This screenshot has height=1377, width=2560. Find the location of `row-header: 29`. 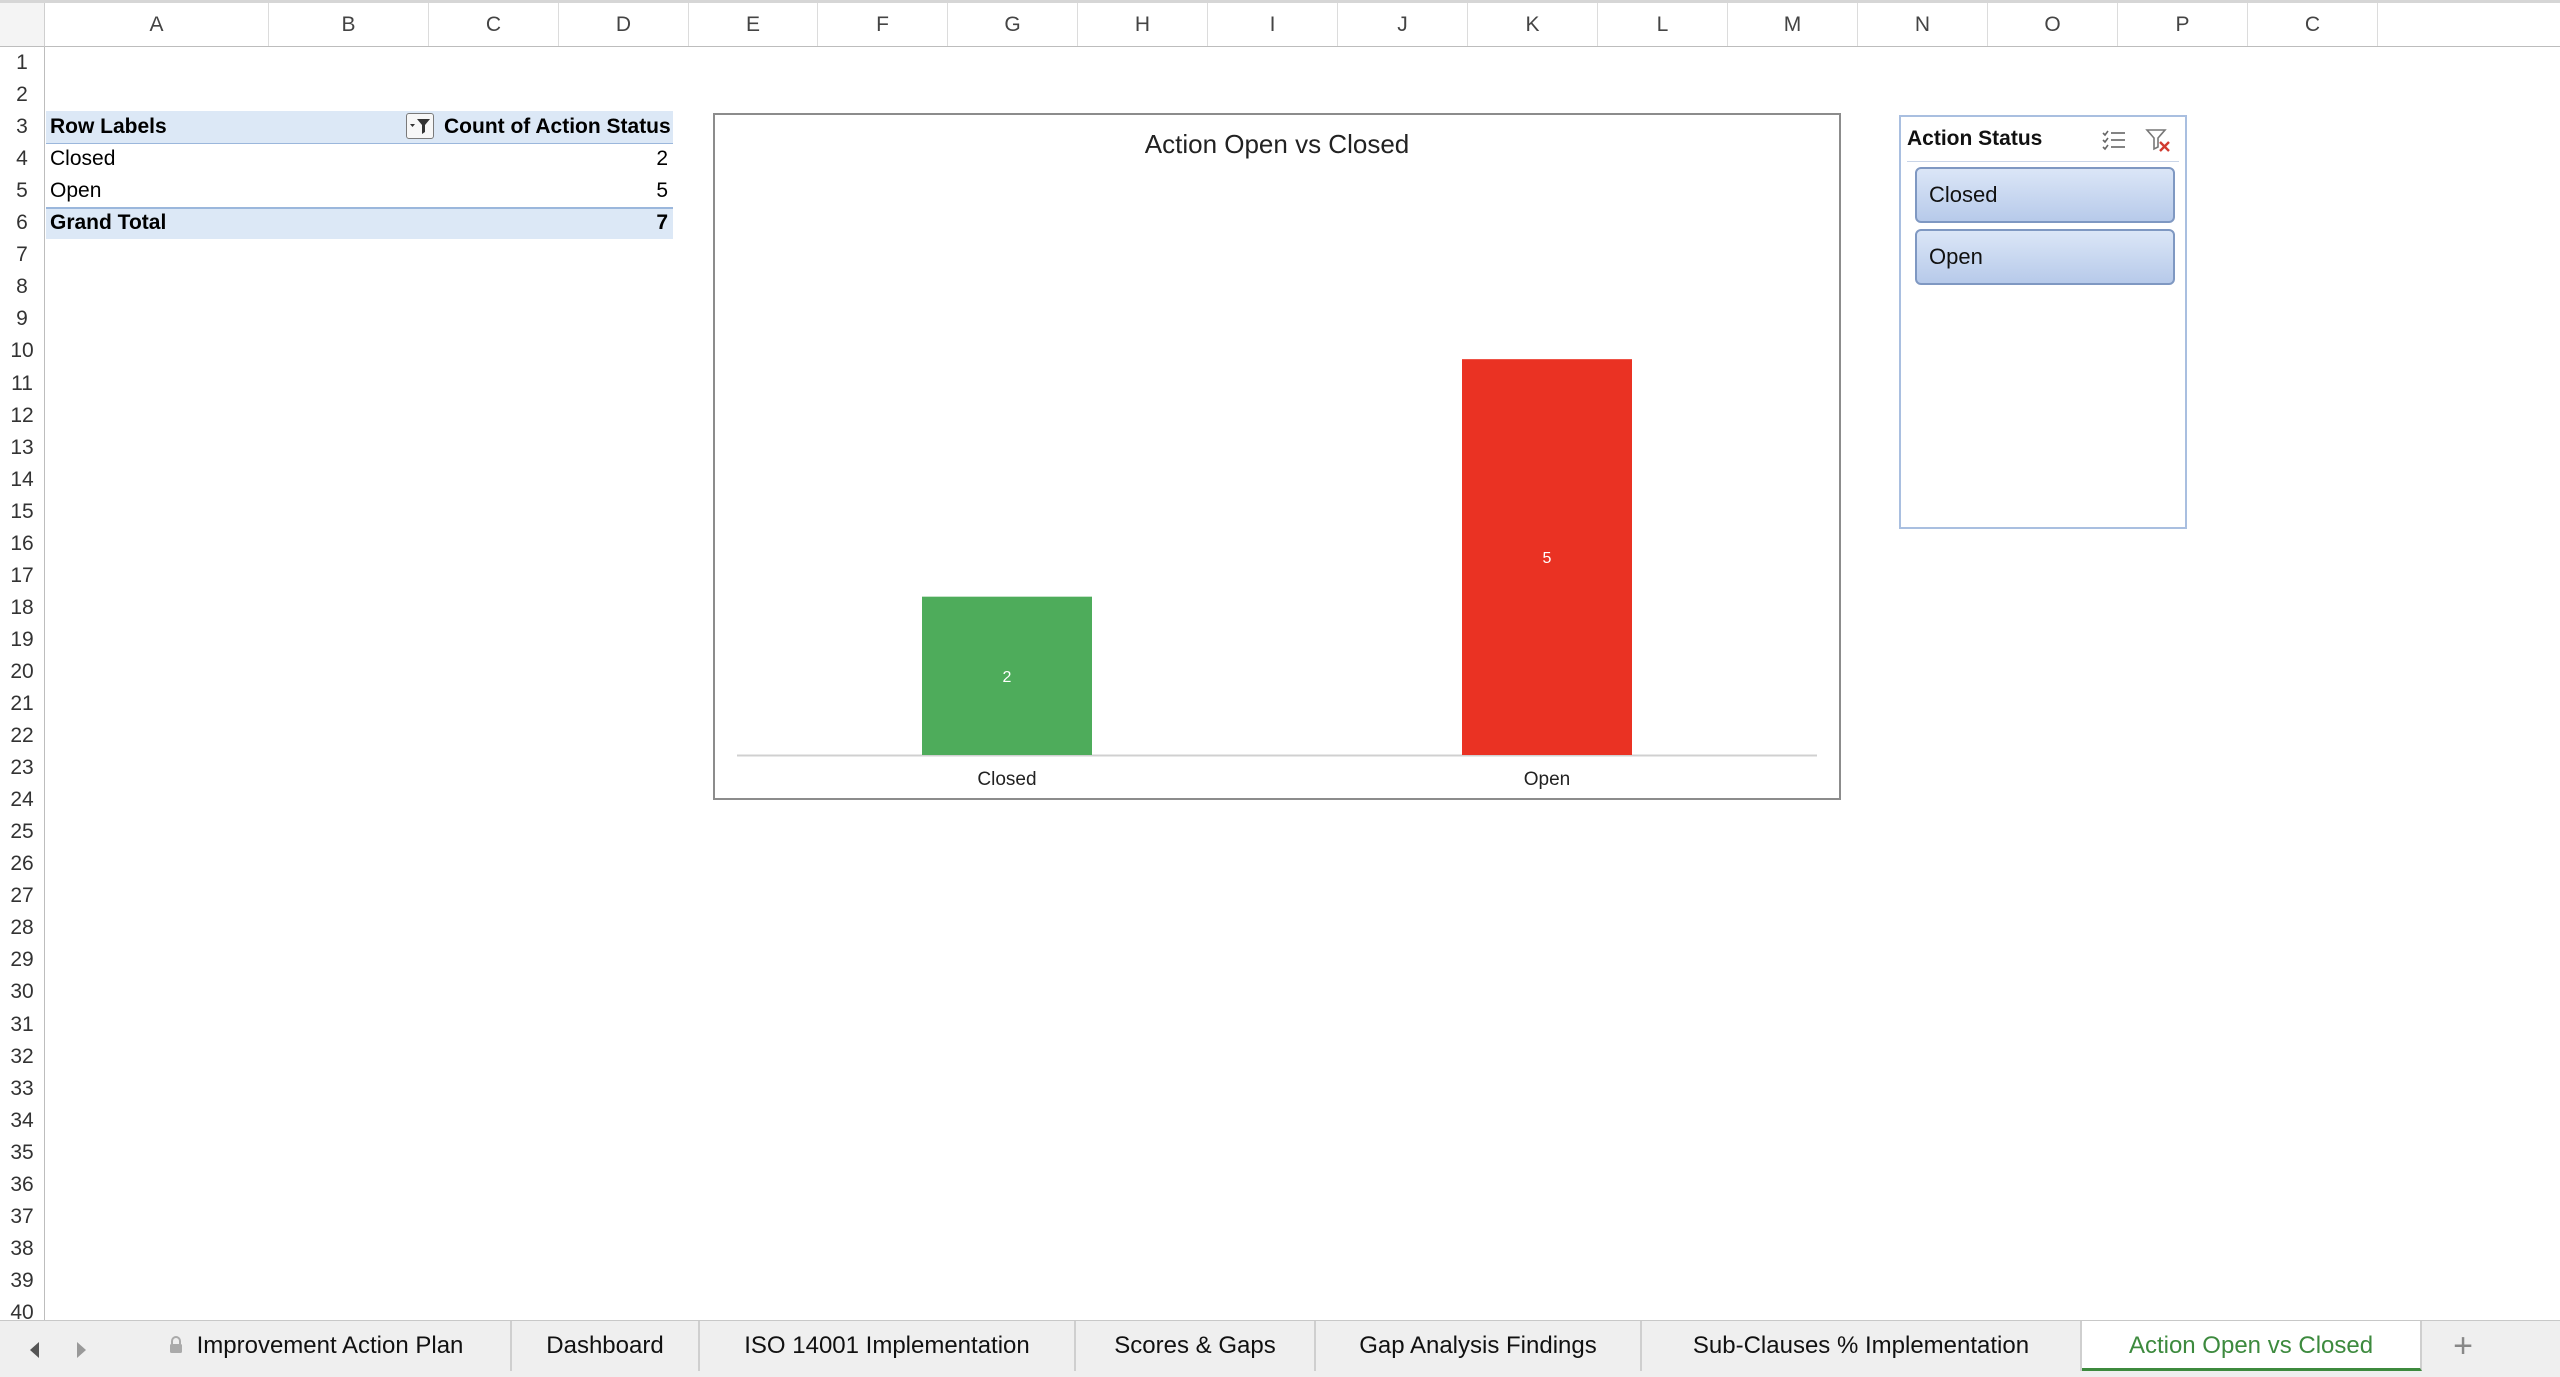

row-header: 29 is located at coordinates (22, 960).